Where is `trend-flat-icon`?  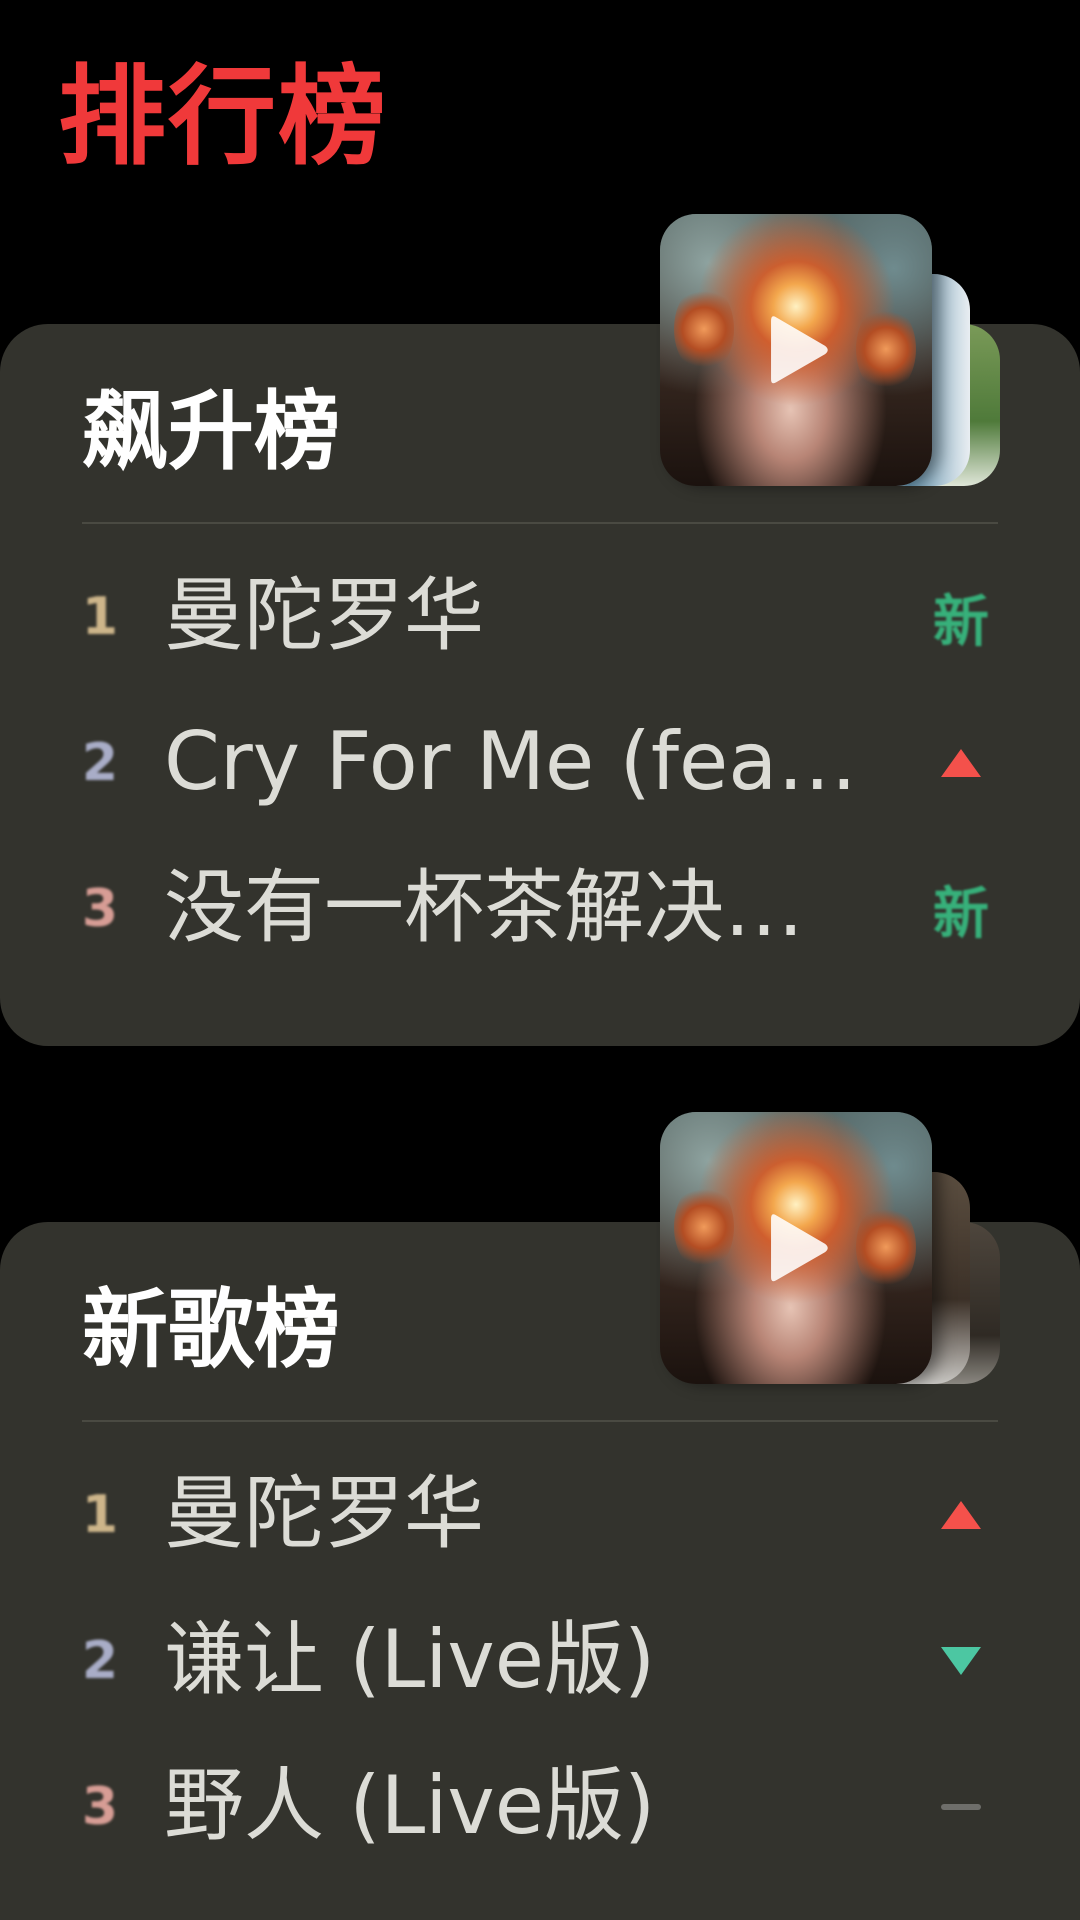
trend-flat-icon is located at coordinates (961, 1807).